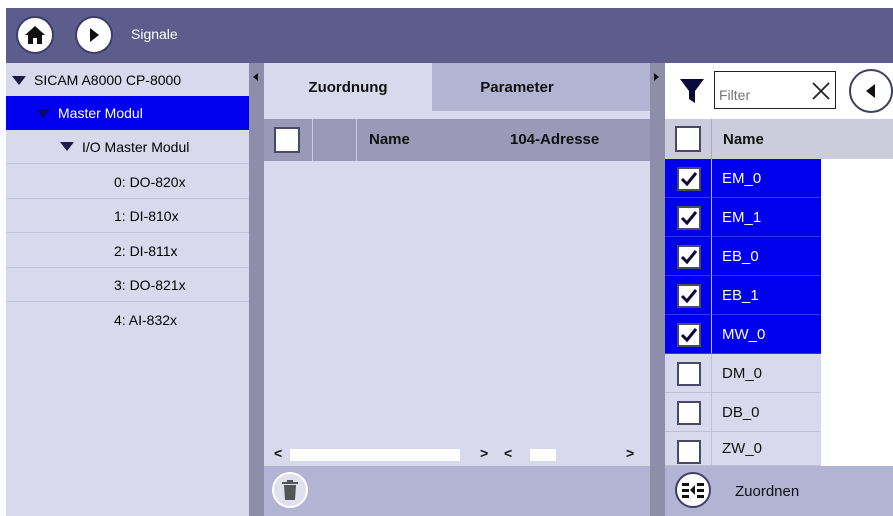 Image resolution: width=893 pixels, height=516 pixels. I want to click on tab-parameter: Parameter, so click(517, 87).